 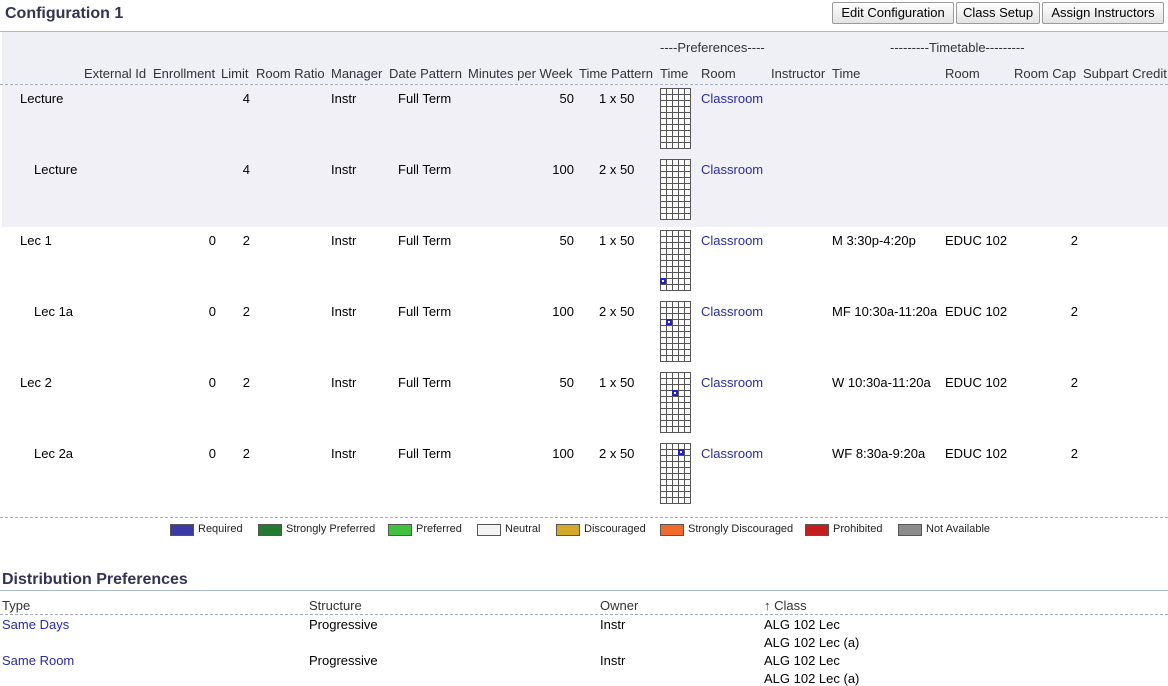 I want to click on row-name: Lec 1, so click(x=36, y=240).